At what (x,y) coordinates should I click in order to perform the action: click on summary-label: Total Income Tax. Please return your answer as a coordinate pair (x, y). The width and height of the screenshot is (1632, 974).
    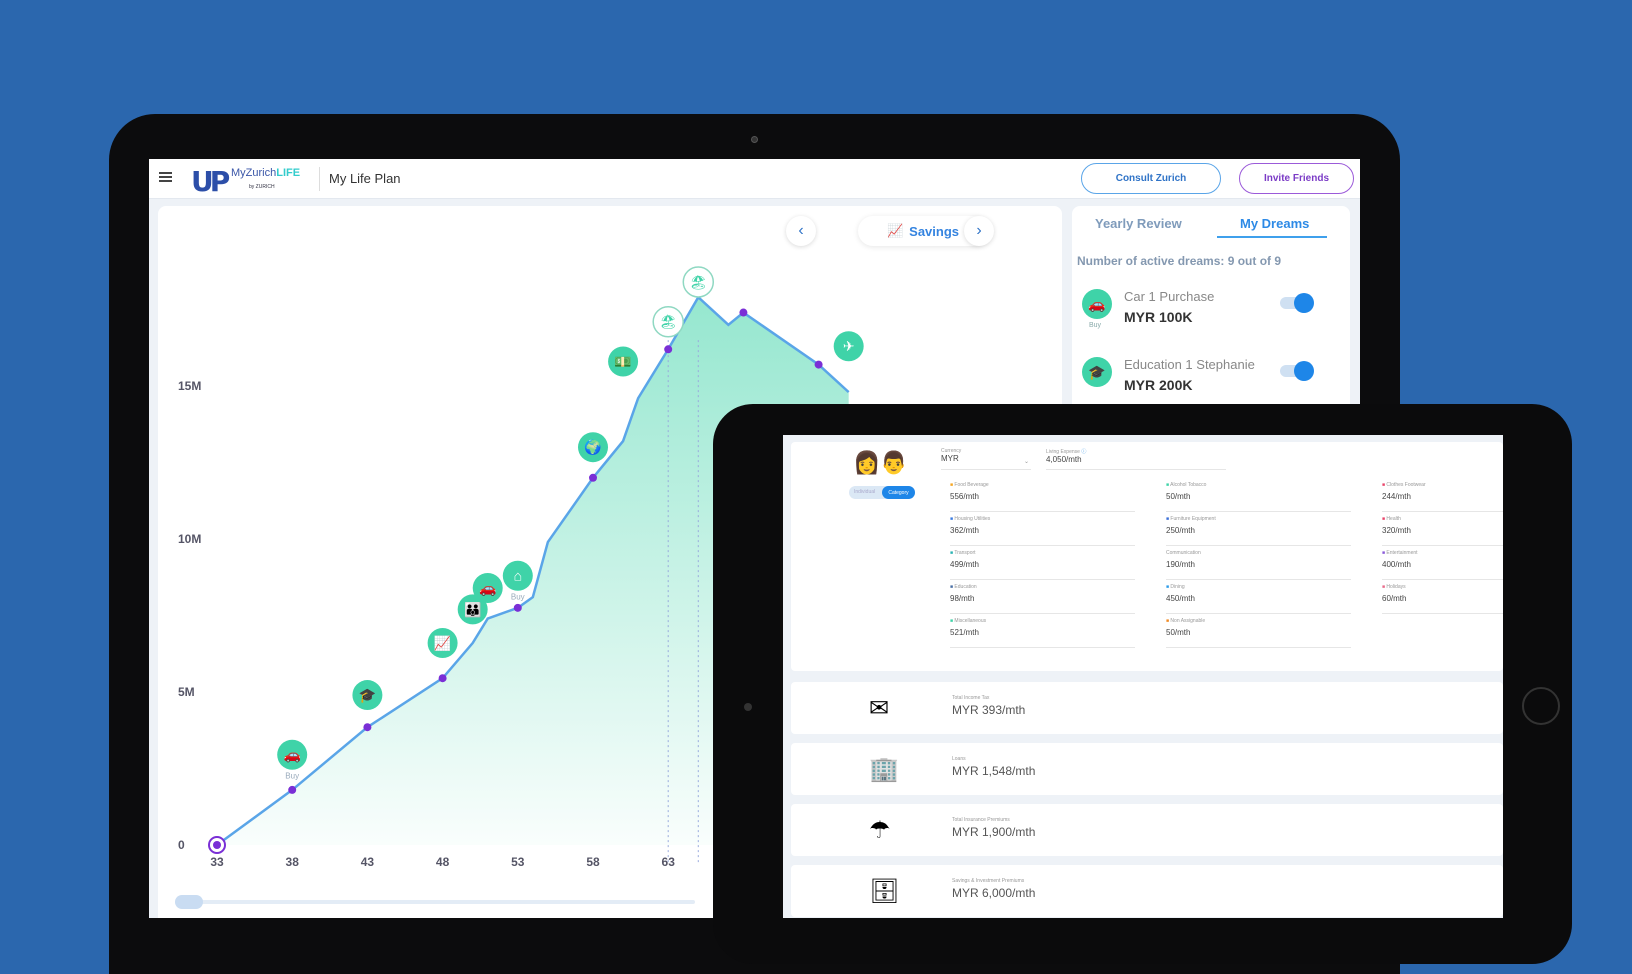
    Looking at the image, I should click on (971, 698).